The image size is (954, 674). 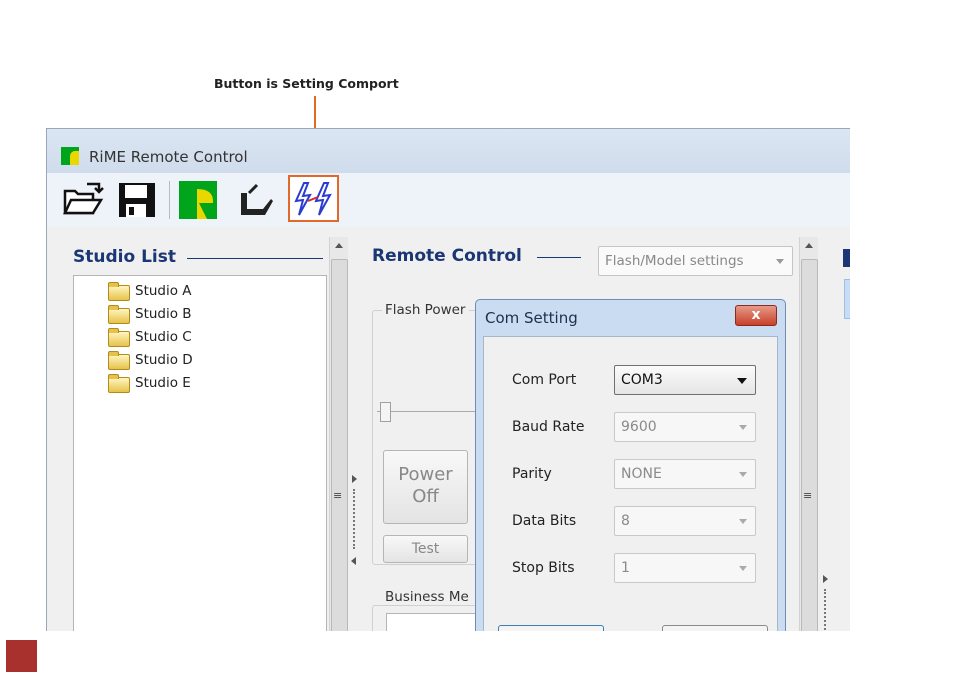 I want to click on next-panel-title-fragment, so click(x=846, y=258).